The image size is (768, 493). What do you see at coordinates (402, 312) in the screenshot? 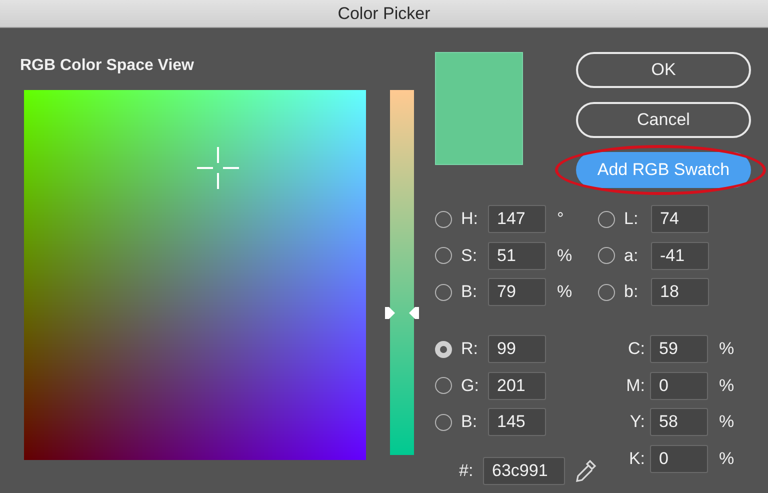
I see `slider-thumb` at bounding box center [402, 312].